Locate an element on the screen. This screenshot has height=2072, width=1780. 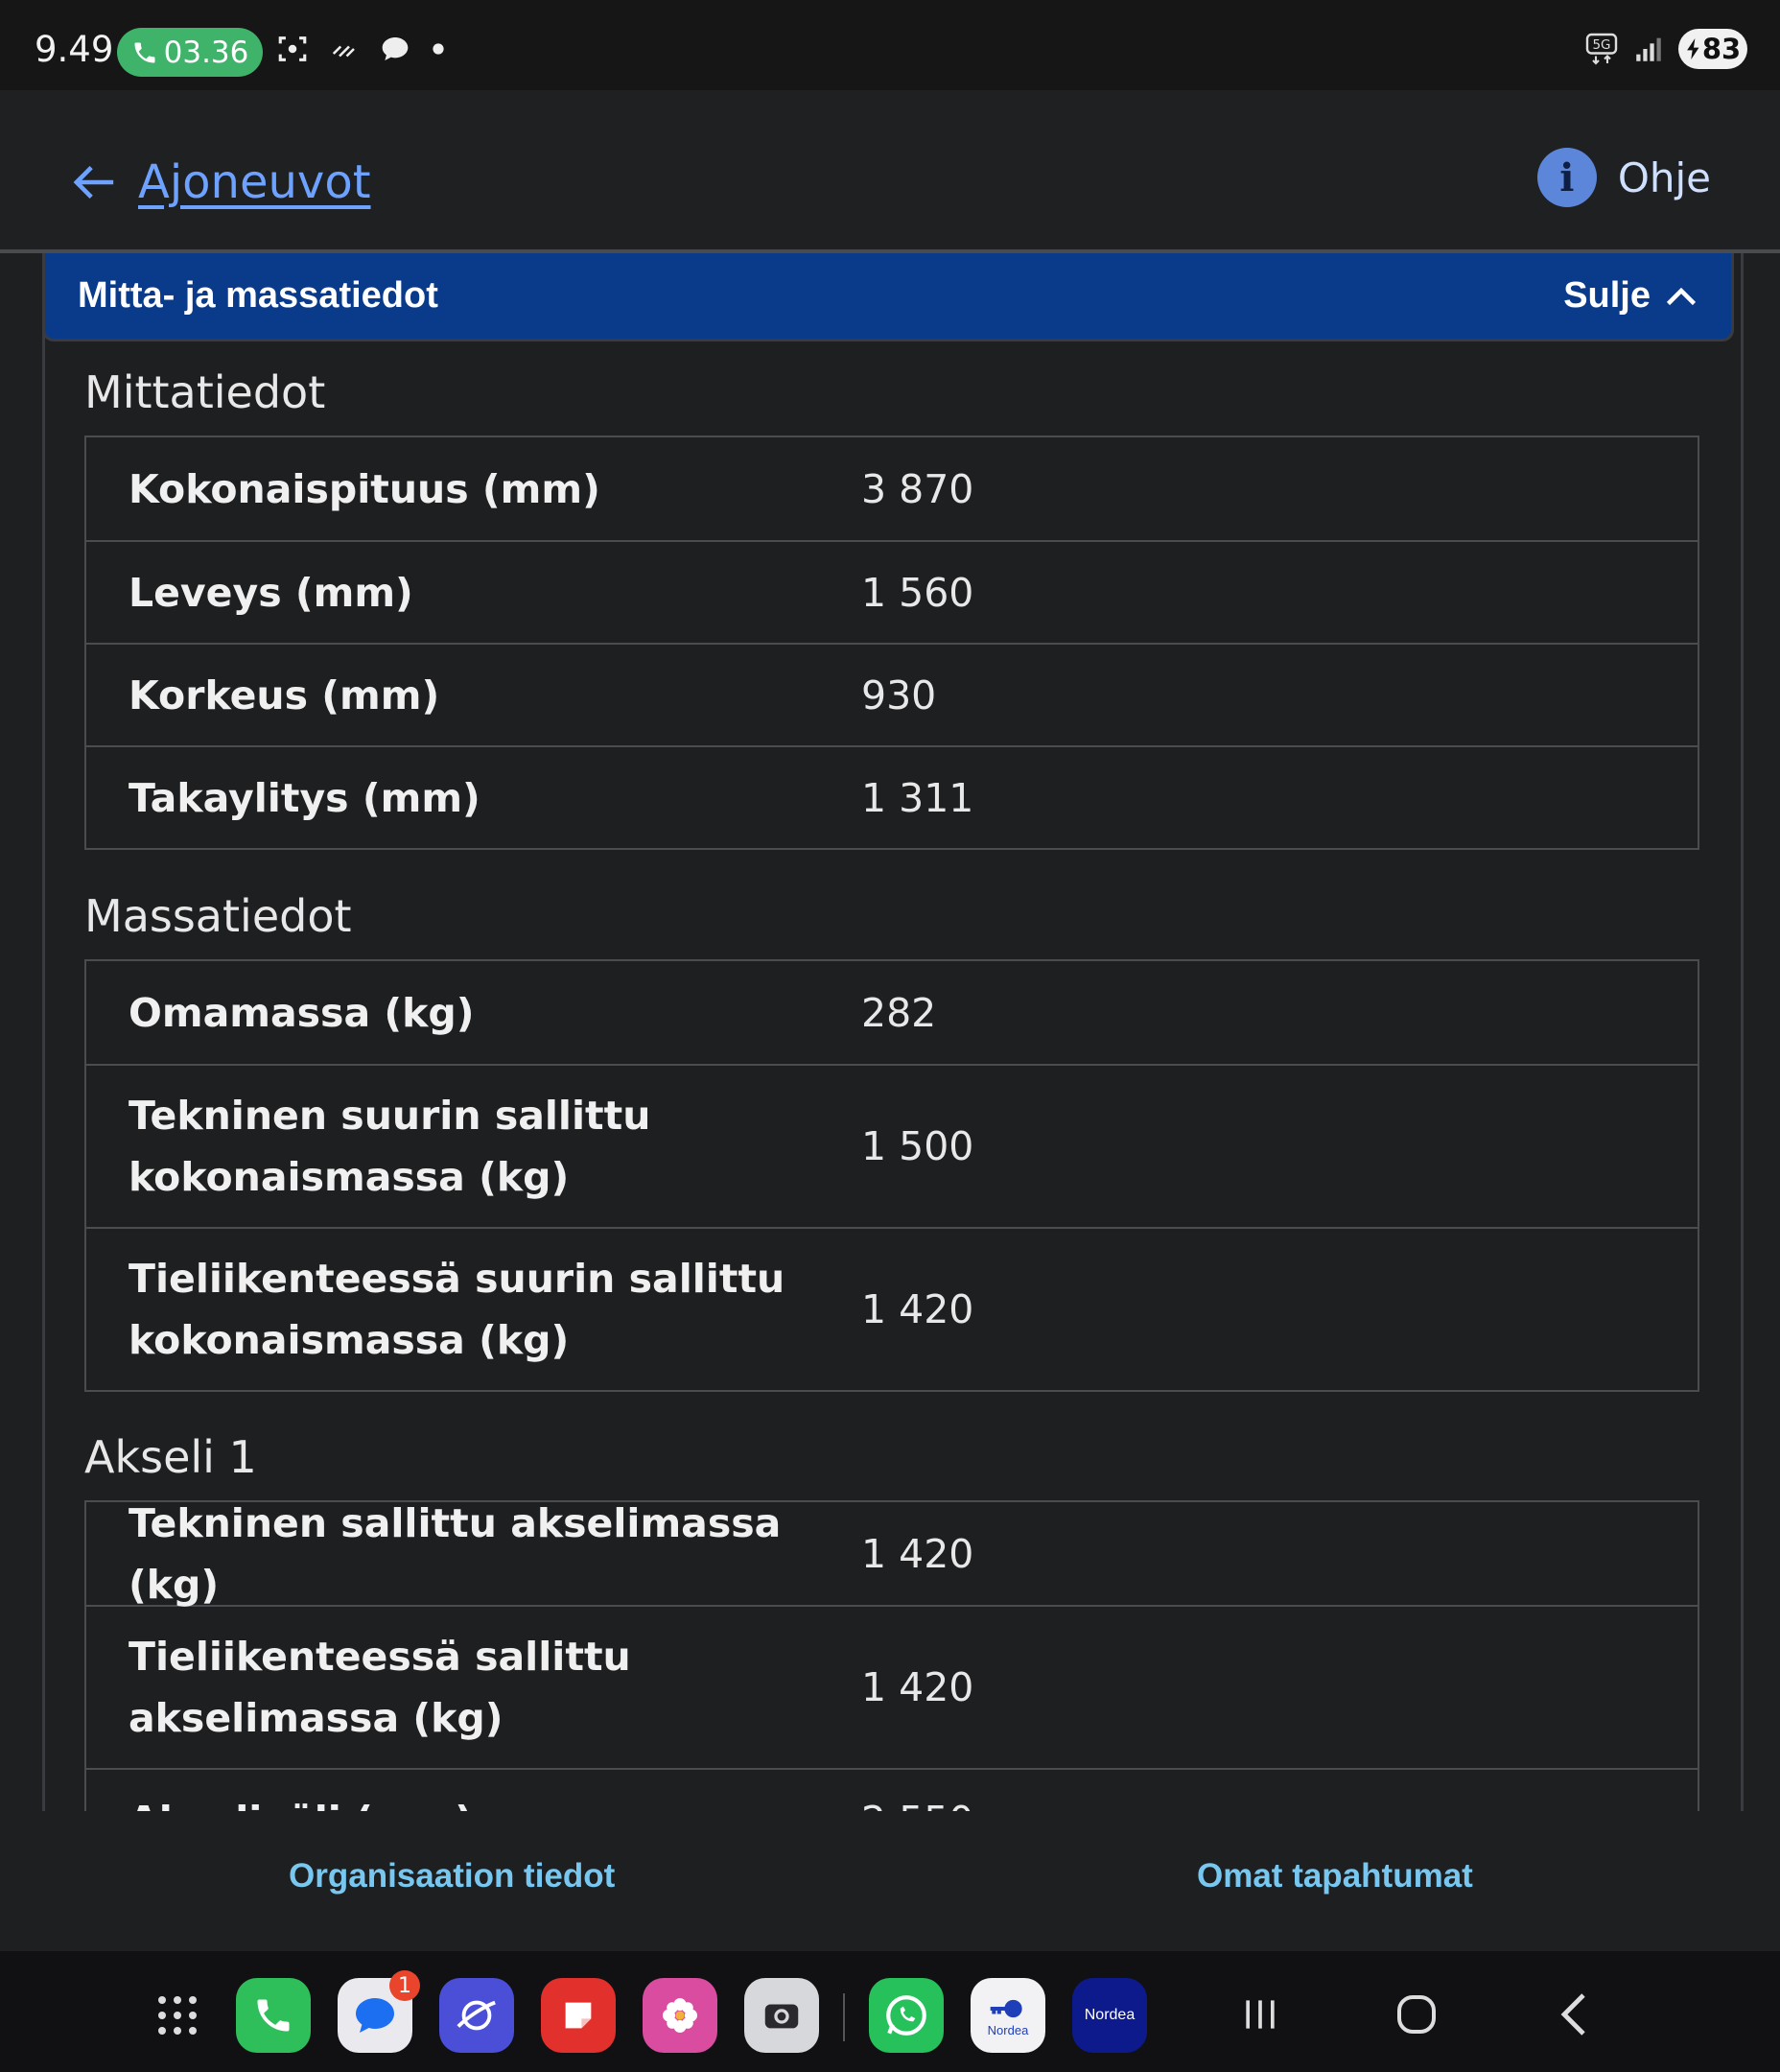
organization-info-link: Organisaation tiedot is located at coordinates (452, 1876).